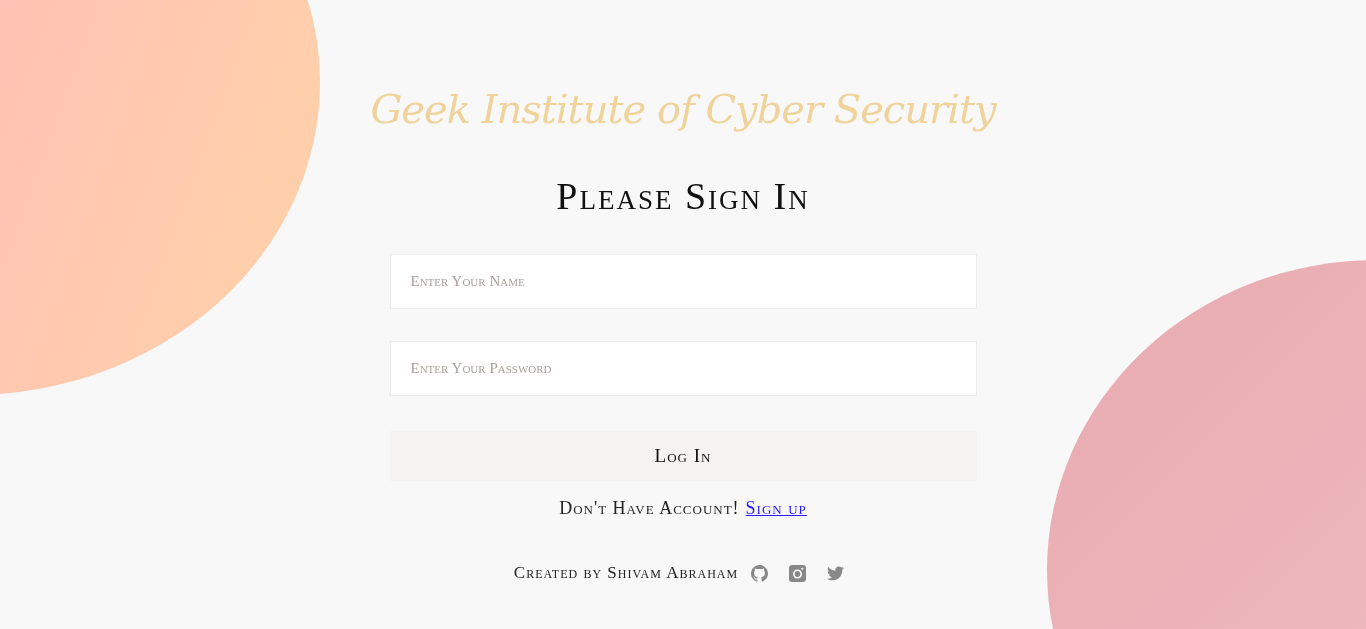 The width and height of the screenshot is (1366, 629). What do you see at coordinates (683, 368) in the screenshot?
I see `password-field: Enter Your Password` at bounding box center [683, 368].